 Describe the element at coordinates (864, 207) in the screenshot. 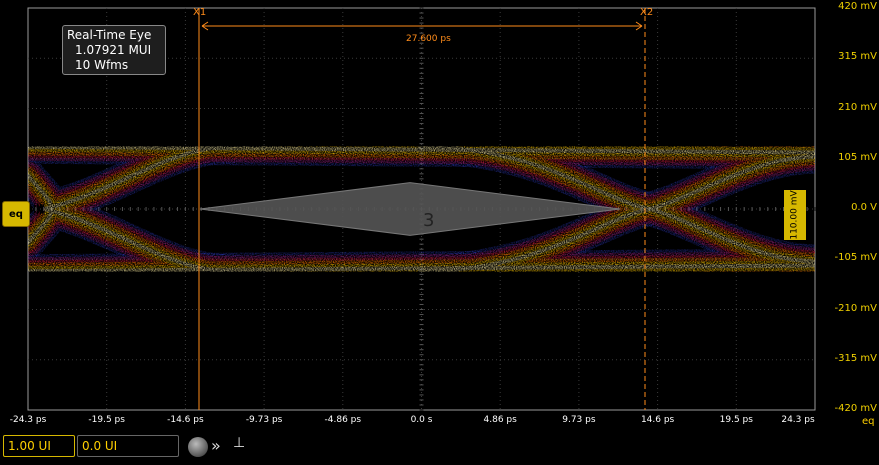

I see `y-axis-tick-label: 0.0 V` at that location.